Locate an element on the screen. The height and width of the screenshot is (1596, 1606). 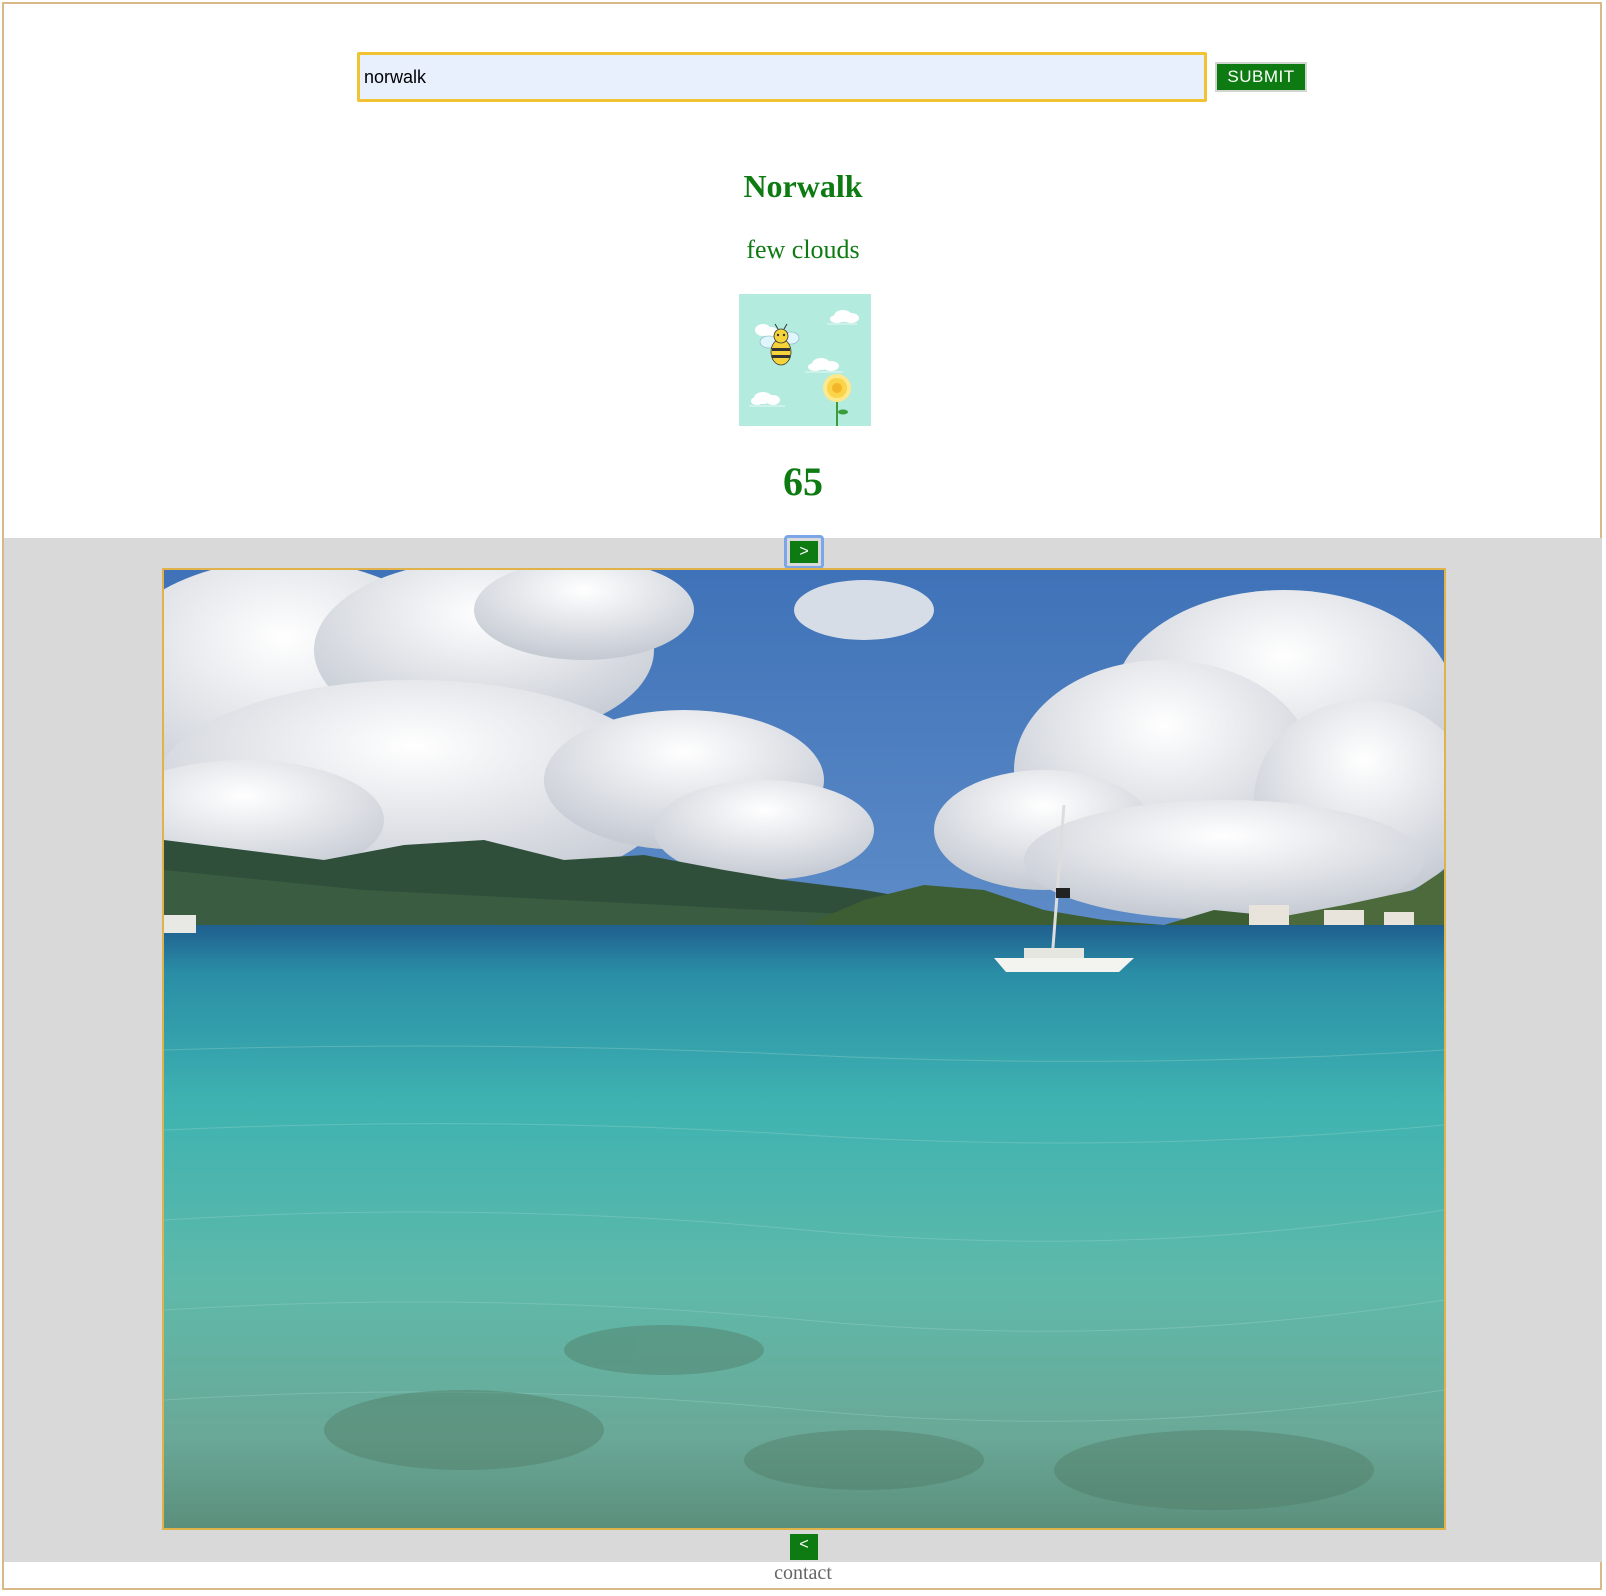
search-input is located at coordinates (782, 77).